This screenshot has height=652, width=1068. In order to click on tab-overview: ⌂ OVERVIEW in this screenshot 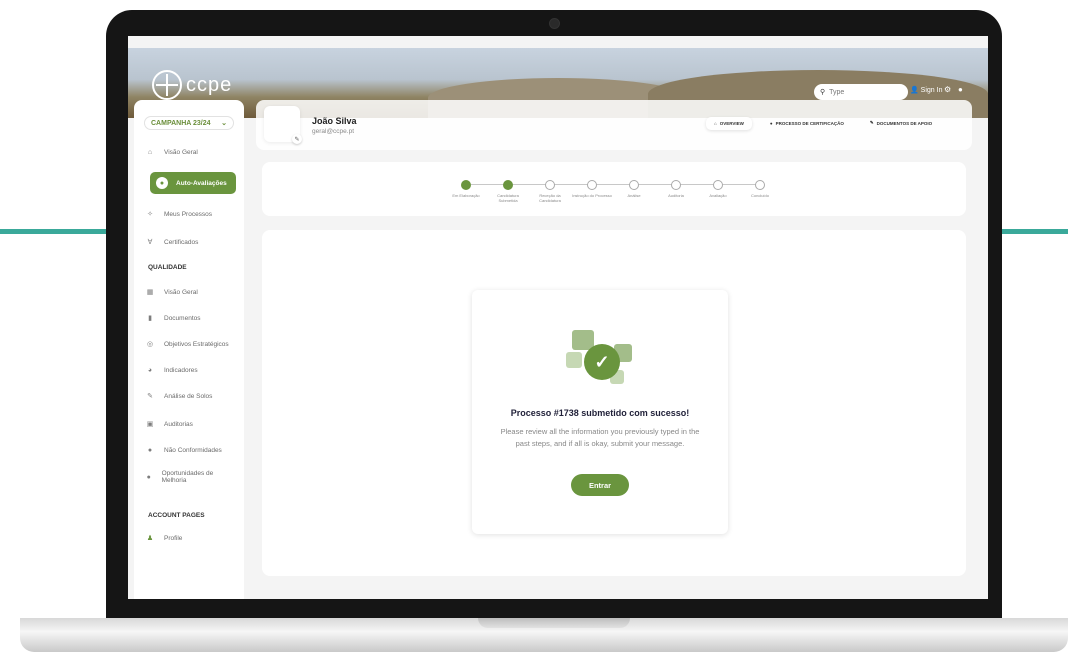, I will do `click(729, 123)`.